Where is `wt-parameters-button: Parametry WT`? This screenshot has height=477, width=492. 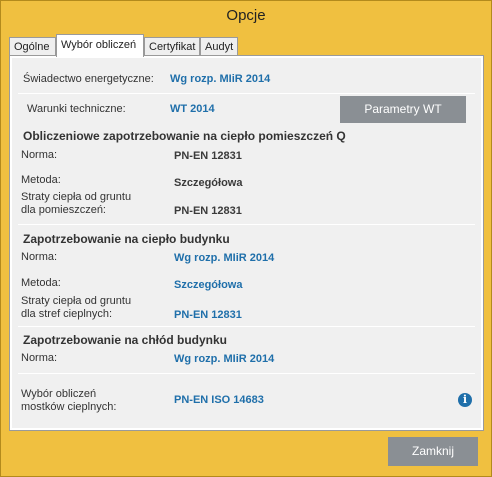
wt-parameters-button: Parametry WT is located at coordinates (403, 109).